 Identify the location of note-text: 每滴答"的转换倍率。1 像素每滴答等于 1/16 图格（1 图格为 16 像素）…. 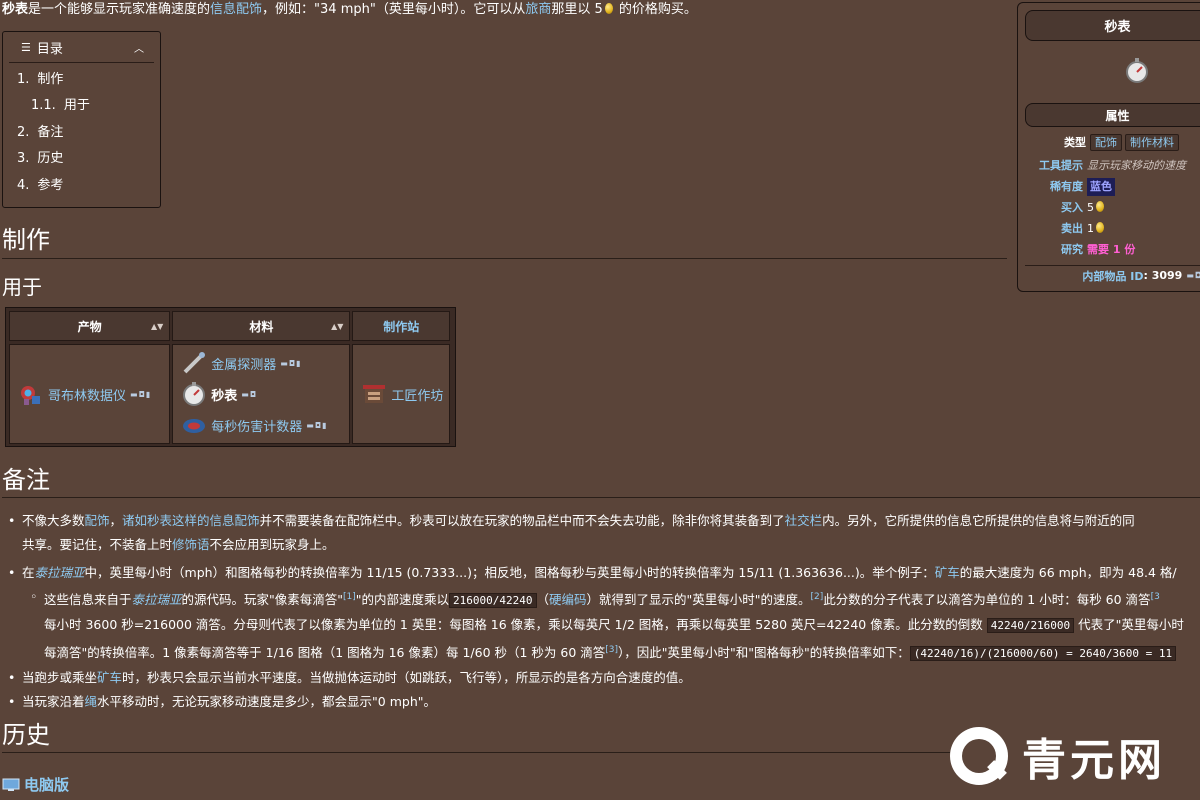
(325, 653).